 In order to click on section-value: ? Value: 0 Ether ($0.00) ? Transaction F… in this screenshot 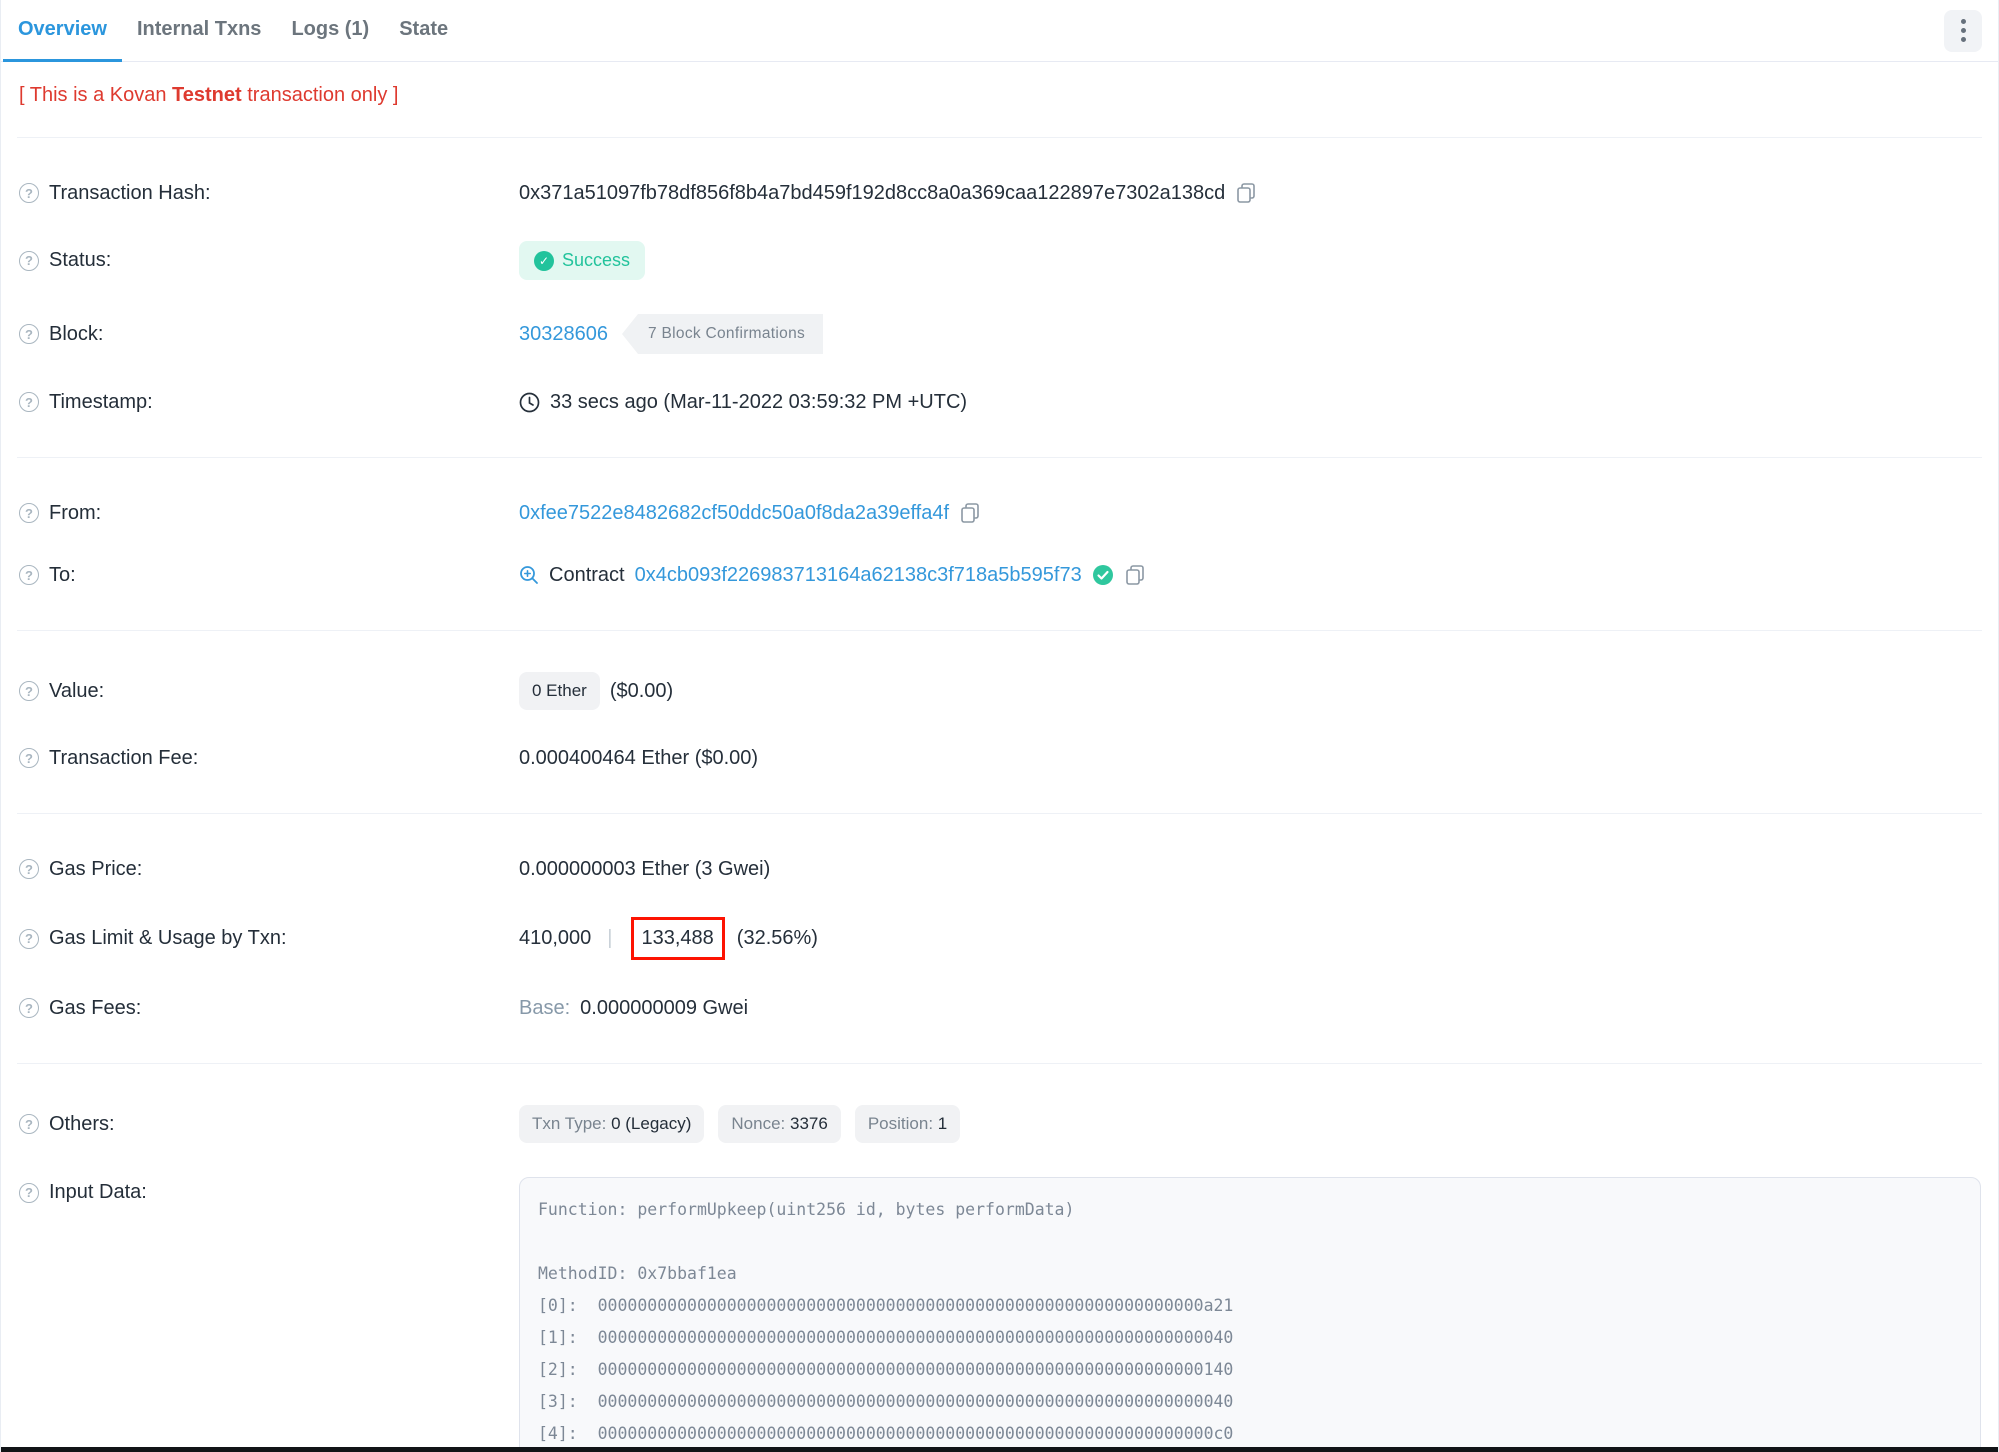, I will do `click(999, 722)`.